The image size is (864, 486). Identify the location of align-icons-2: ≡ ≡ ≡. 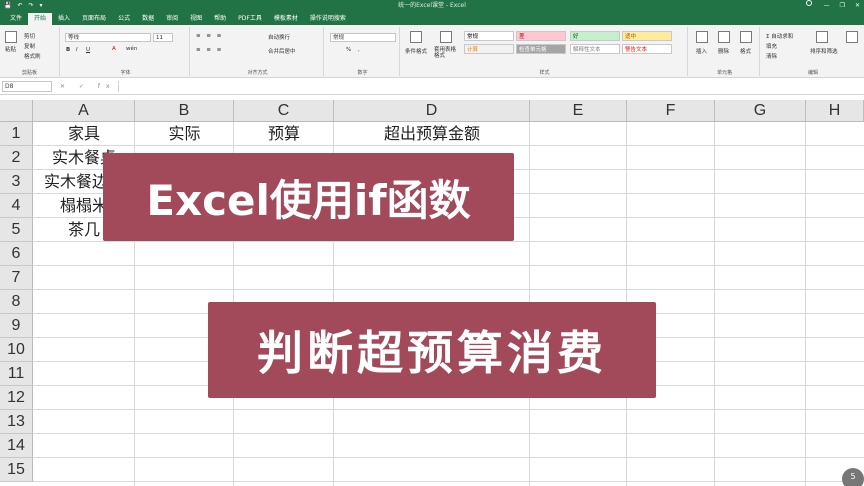
(209, 50).